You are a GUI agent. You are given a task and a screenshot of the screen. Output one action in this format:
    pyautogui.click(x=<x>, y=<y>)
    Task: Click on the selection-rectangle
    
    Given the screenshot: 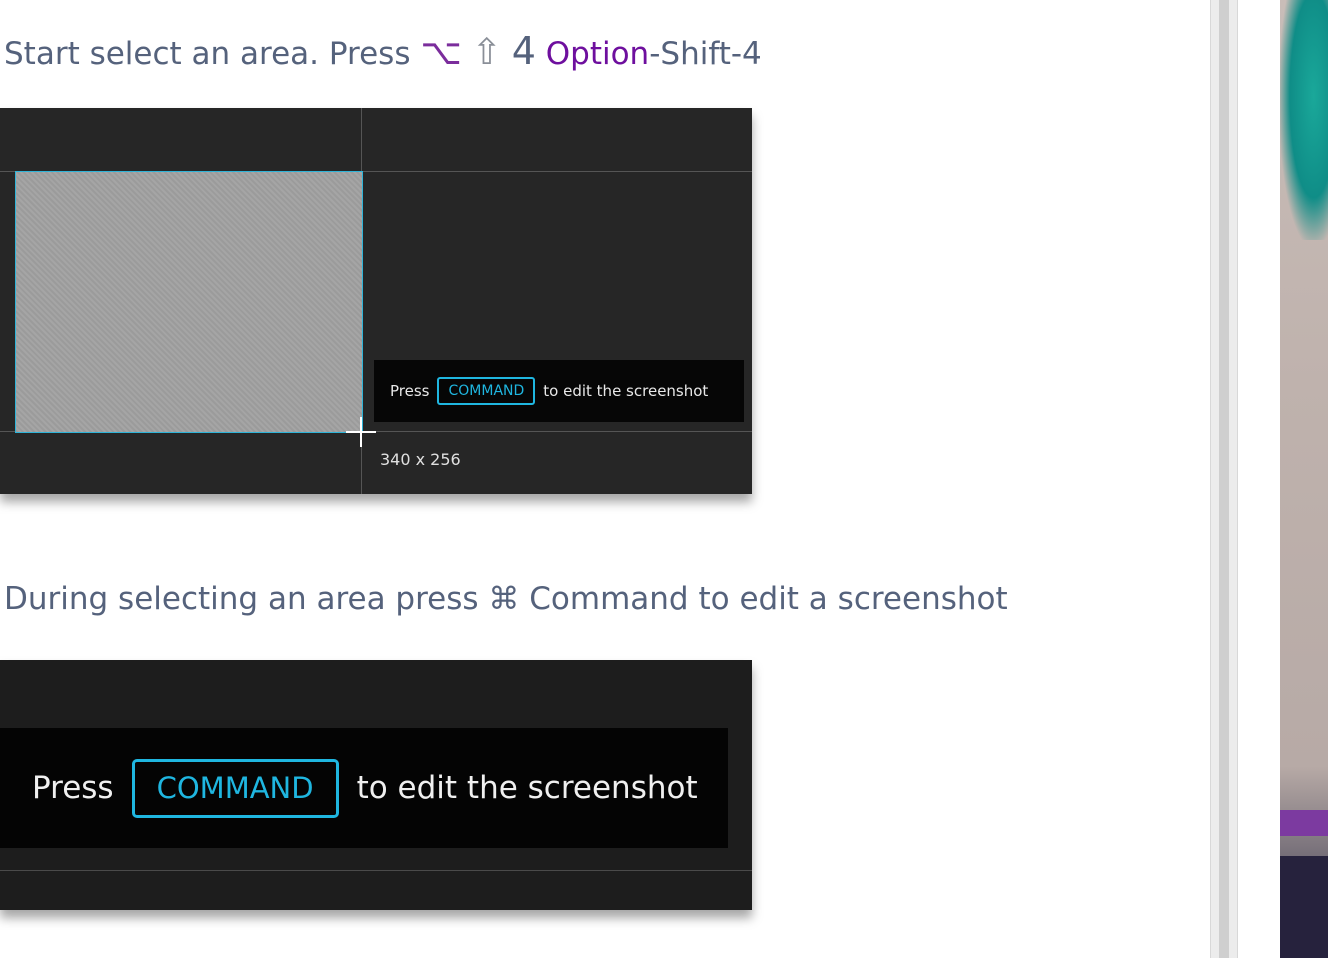 What is the action you would take?
    pyautogui.click(x=189, y=302)
    